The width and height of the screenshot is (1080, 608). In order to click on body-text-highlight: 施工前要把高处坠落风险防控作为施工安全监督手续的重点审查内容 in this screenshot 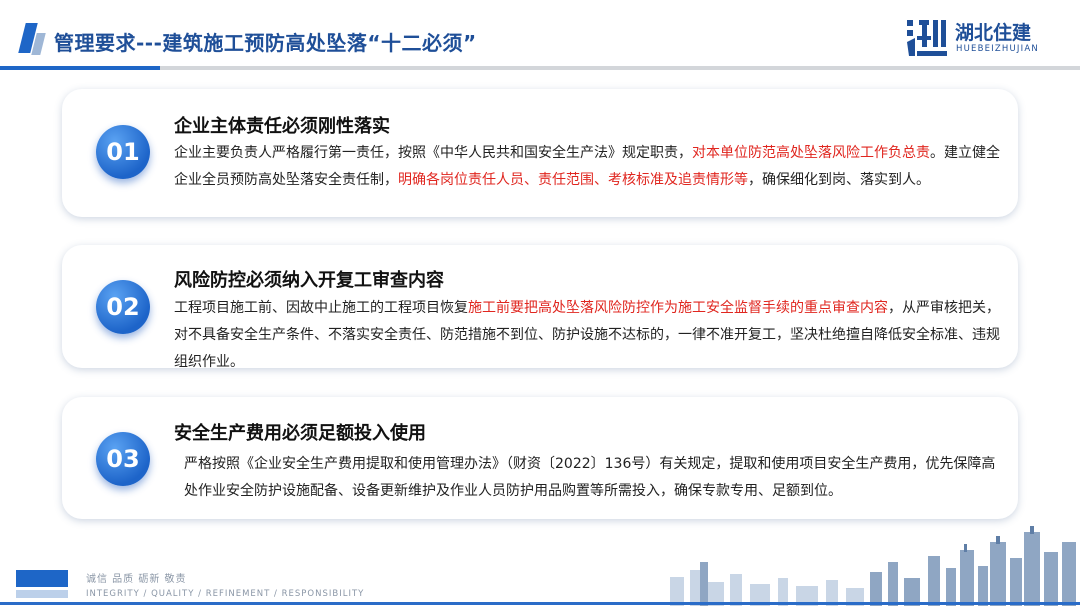, I will do `click(678, 308)`.